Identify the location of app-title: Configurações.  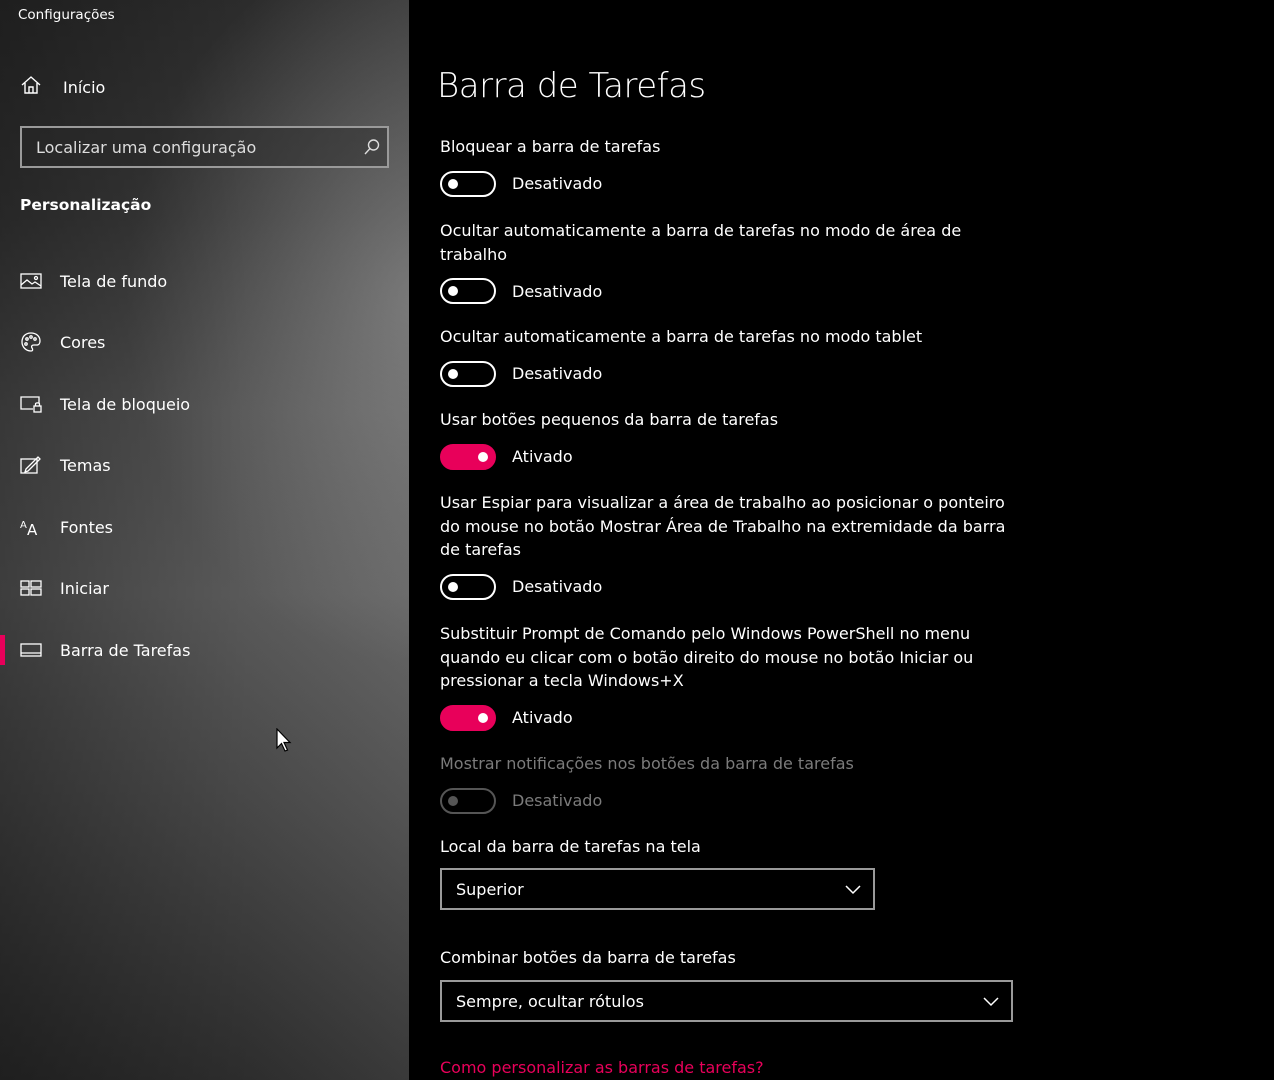
(66, 15).